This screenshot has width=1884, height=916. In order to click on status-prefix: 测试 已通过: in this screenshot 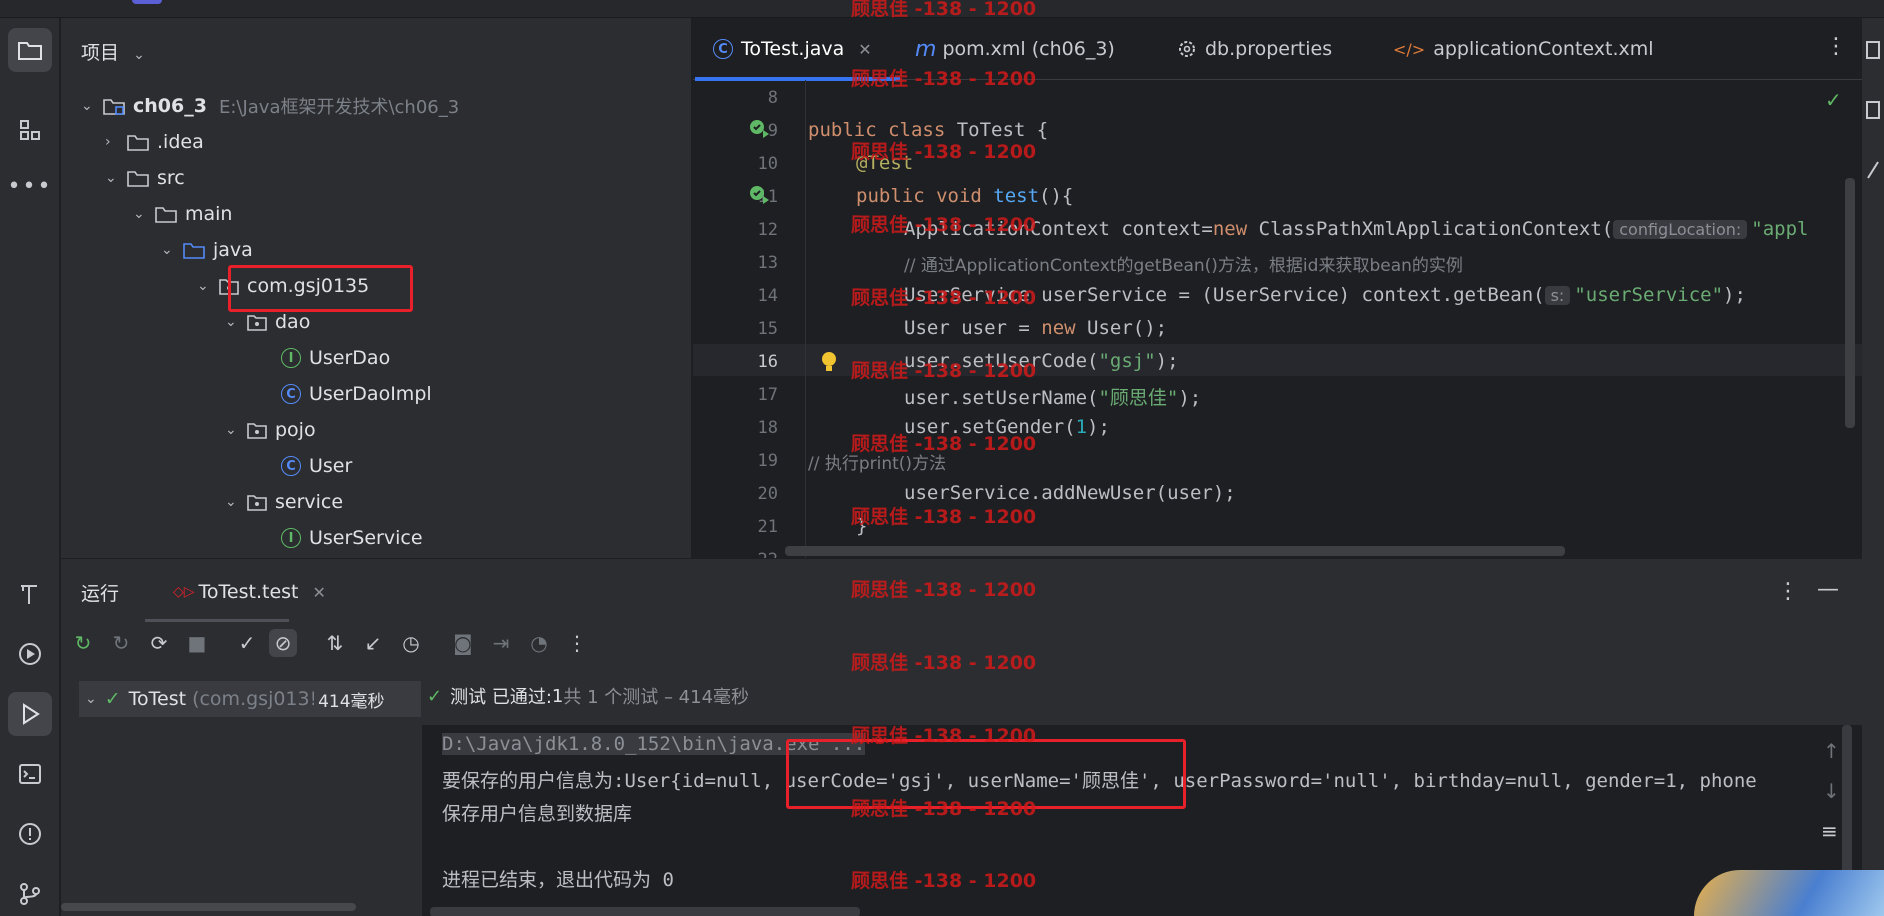, I will do `click(501, 697)`.